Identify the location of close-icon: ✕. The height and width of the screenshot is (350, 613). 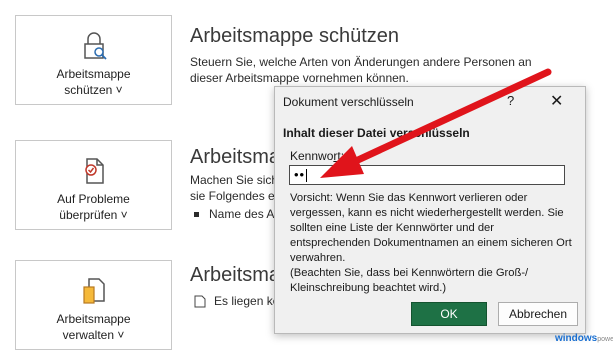
(556, 101).